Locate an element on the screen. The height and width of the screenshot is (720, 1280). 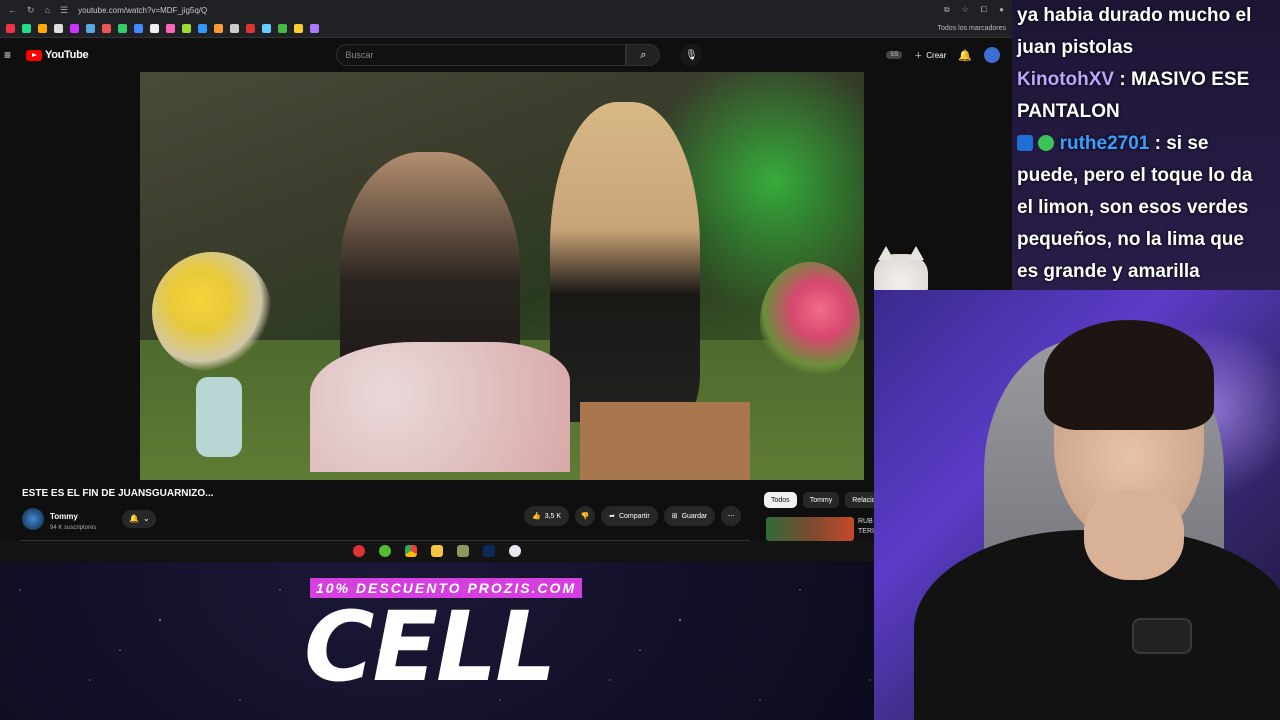
heart-blanket is located at coordinates (440, 407).